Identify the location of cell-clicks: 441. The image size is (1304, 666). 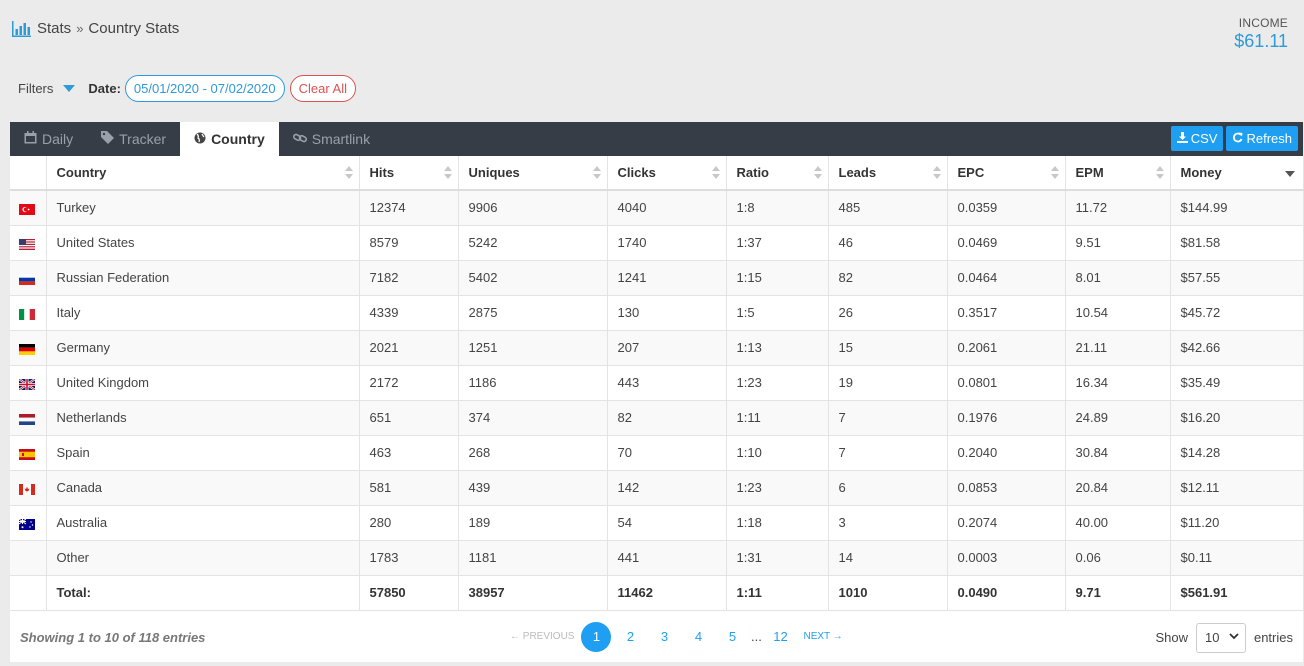
(667, 558).